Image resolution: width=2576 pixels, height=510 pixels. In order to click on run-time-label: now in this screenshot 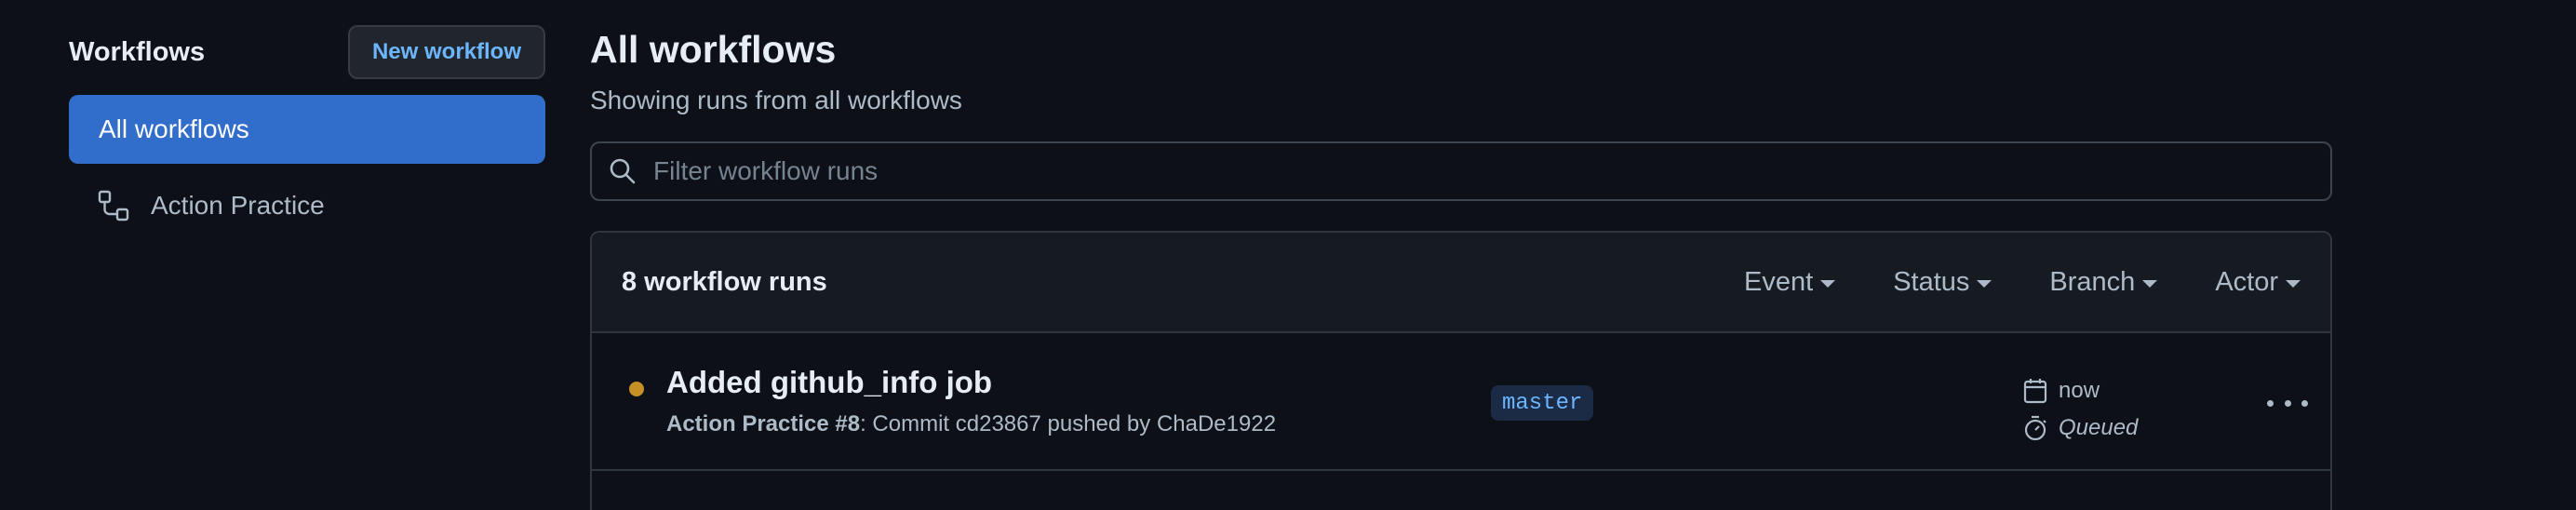, I will do `click(2079, 390)`.